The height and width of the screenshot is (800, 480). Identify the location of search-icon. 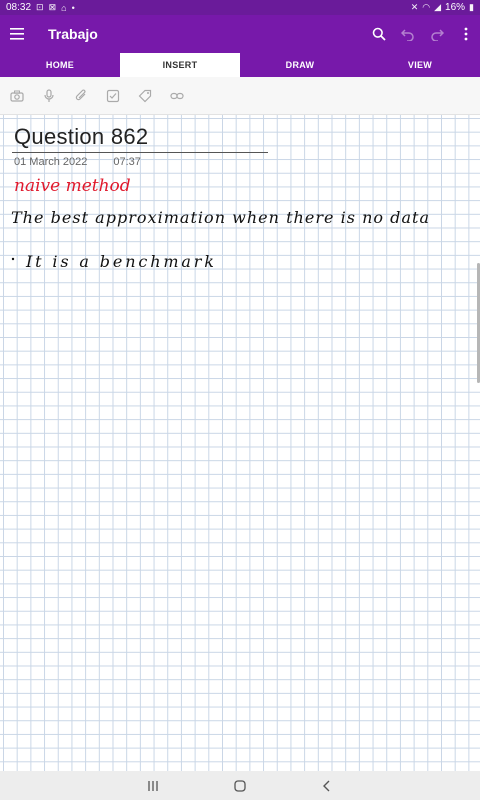
(379, 34).